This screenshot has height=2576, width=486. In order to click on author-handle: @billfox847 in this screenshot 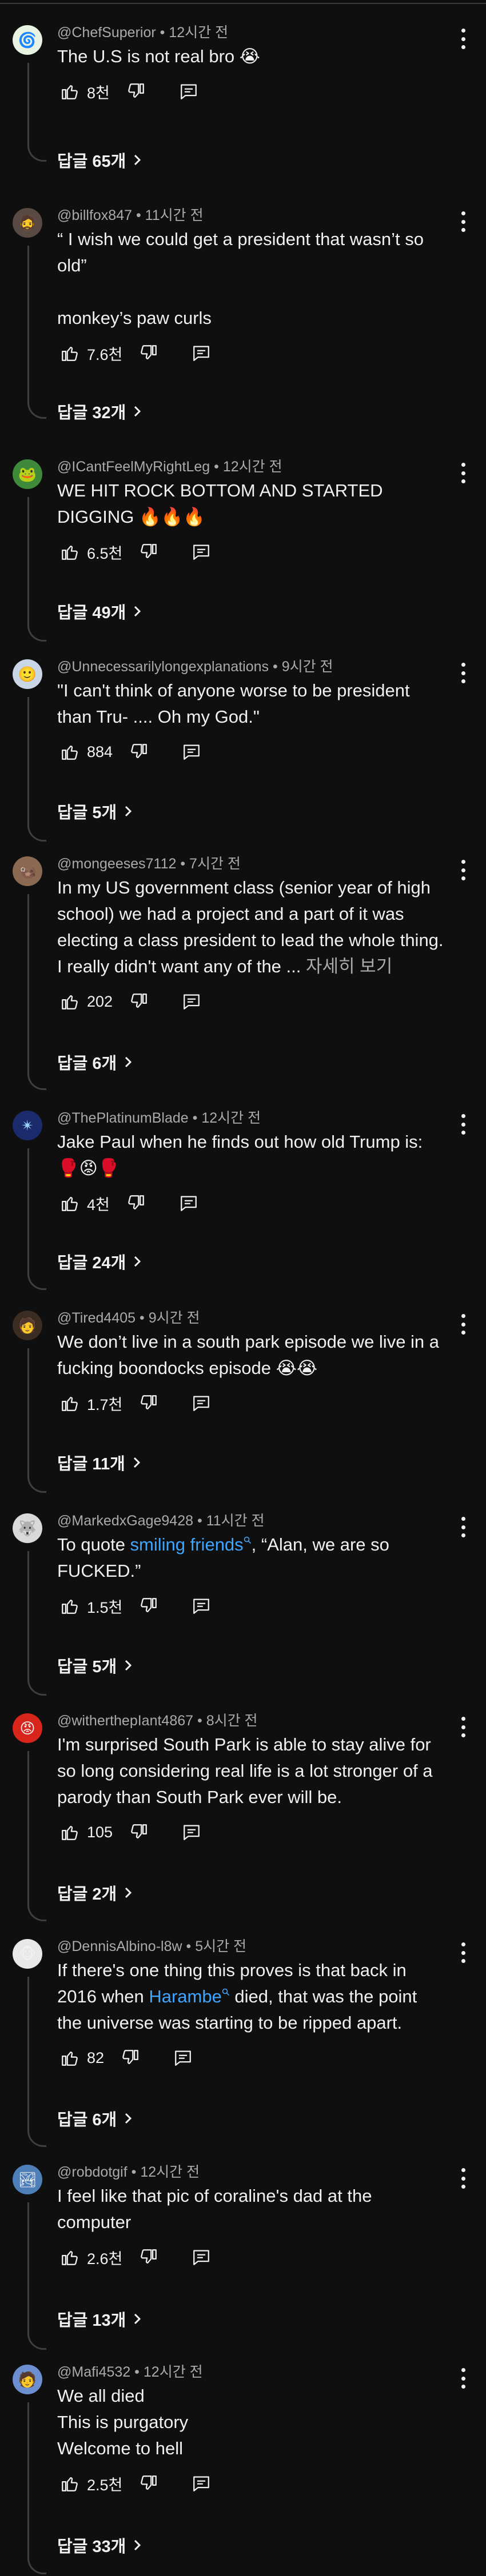, I will do `click(94, 215)`.